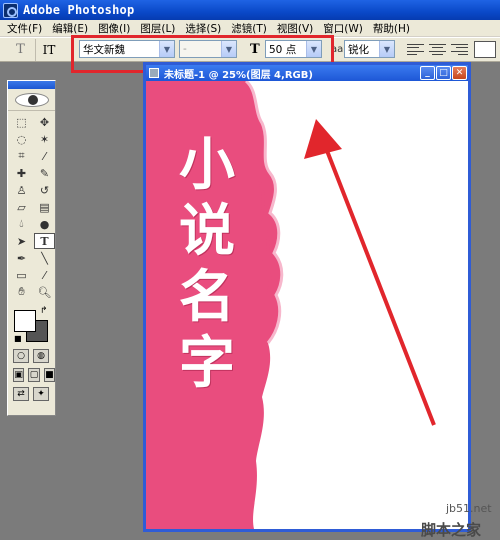  What do you see at coordinates (185, 49) in the screenshot?
I see `font-style-value: -` at bounding box center [185, 49].